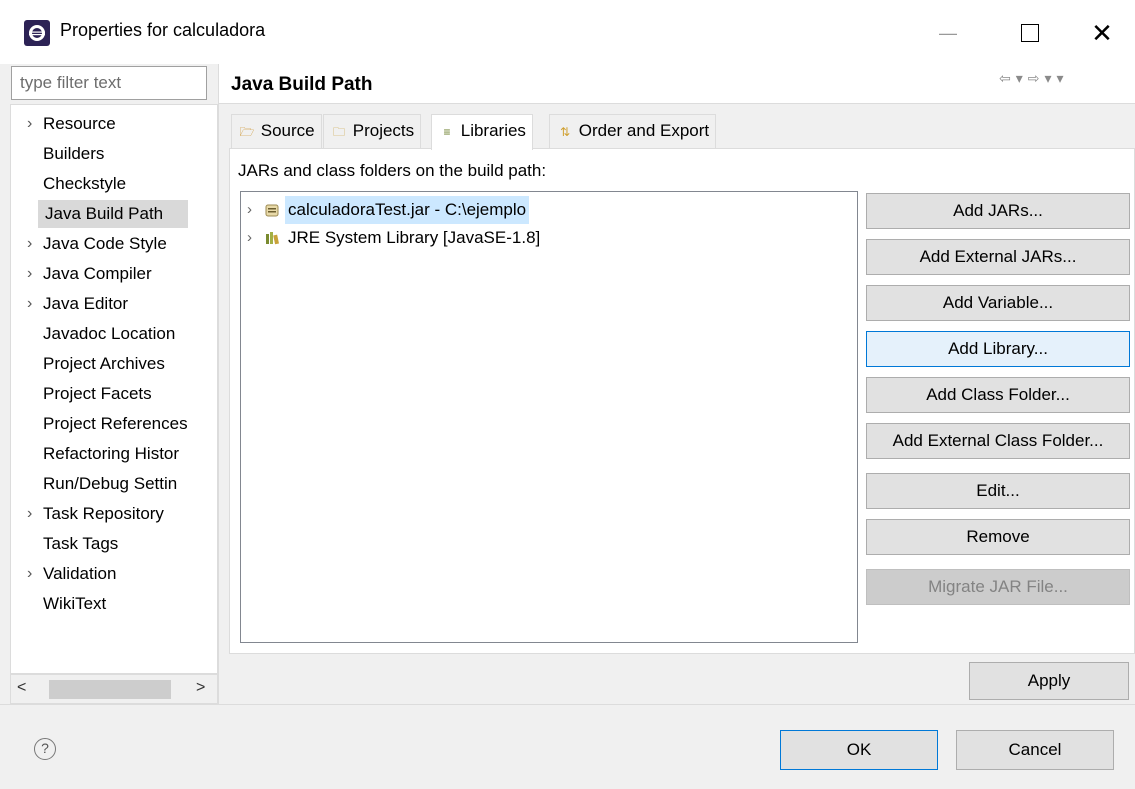 Image resolution: width=1135 pixels, height=789 pixels. I want to click on maximize-button, so click(1030, 33).